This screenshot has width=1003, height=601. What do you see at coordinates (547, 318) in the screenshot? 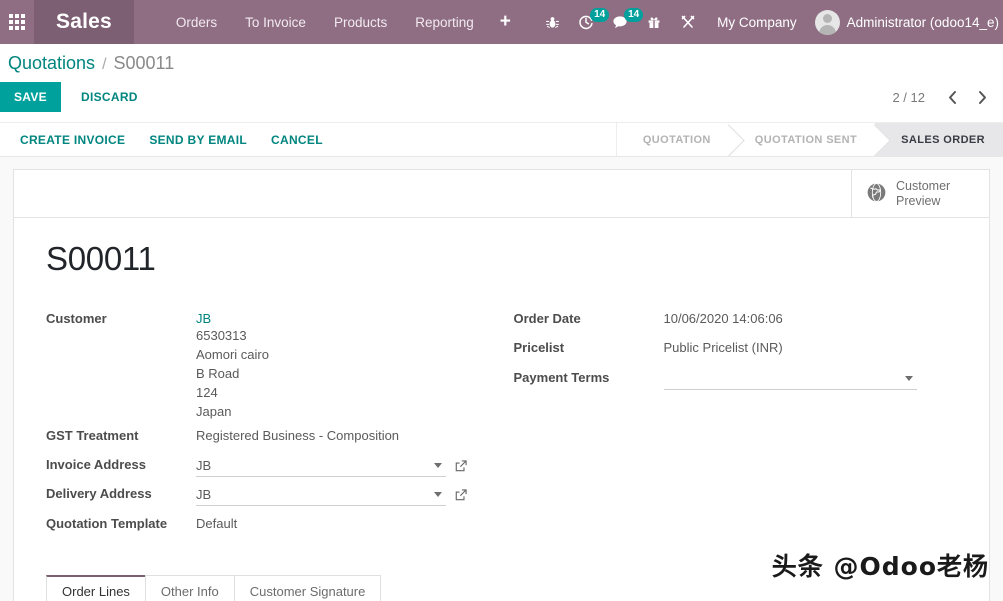
I see `order-date-label: Order Date` at bounding box center [547, 318].